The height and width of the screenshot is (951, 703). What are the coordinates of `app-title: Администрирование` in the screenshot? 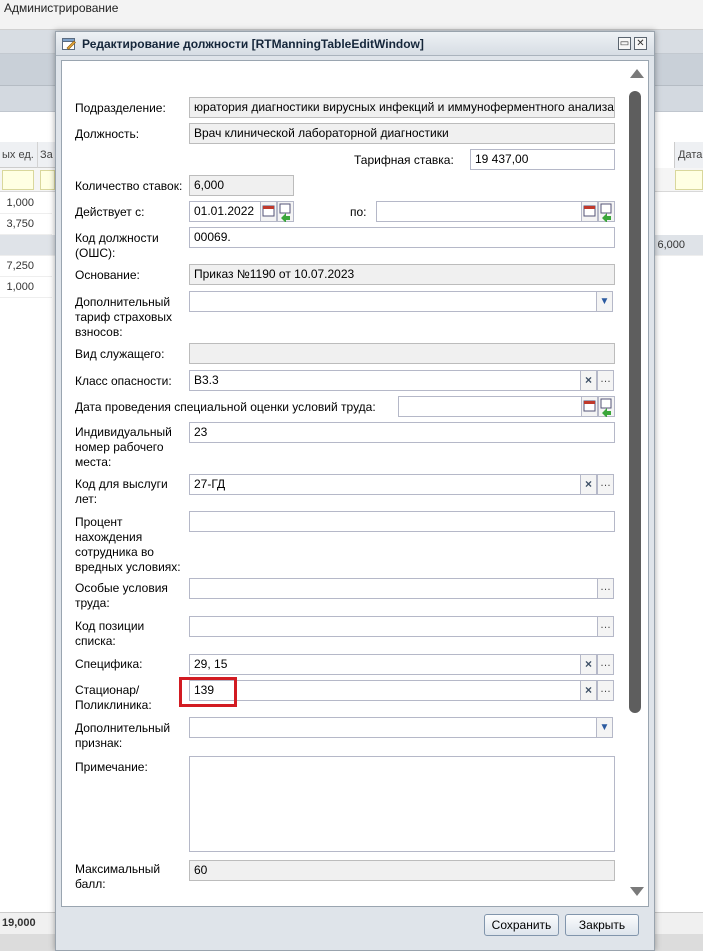 It's located at (61, 8).